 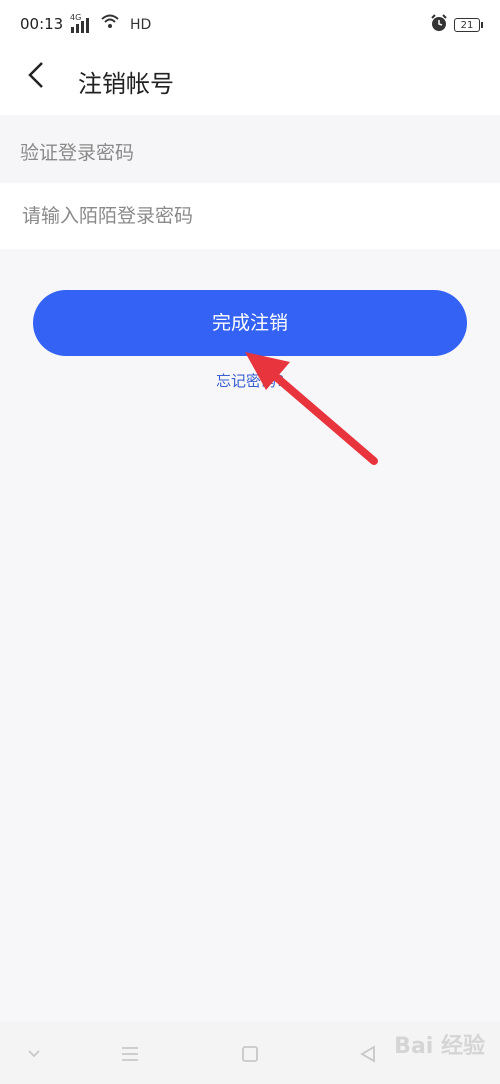 I want to click on alarm-clock-icon, so click(x=439, y=25).